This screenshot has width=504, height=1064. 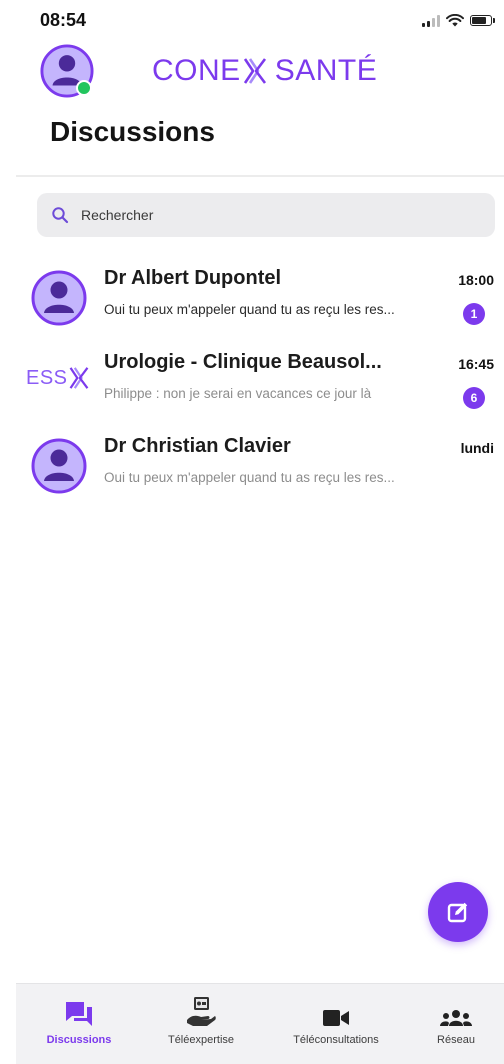 What do you see at coordinates (271, 215) in the screenshot?
I see `search-input` at bounding box center [271, 215].